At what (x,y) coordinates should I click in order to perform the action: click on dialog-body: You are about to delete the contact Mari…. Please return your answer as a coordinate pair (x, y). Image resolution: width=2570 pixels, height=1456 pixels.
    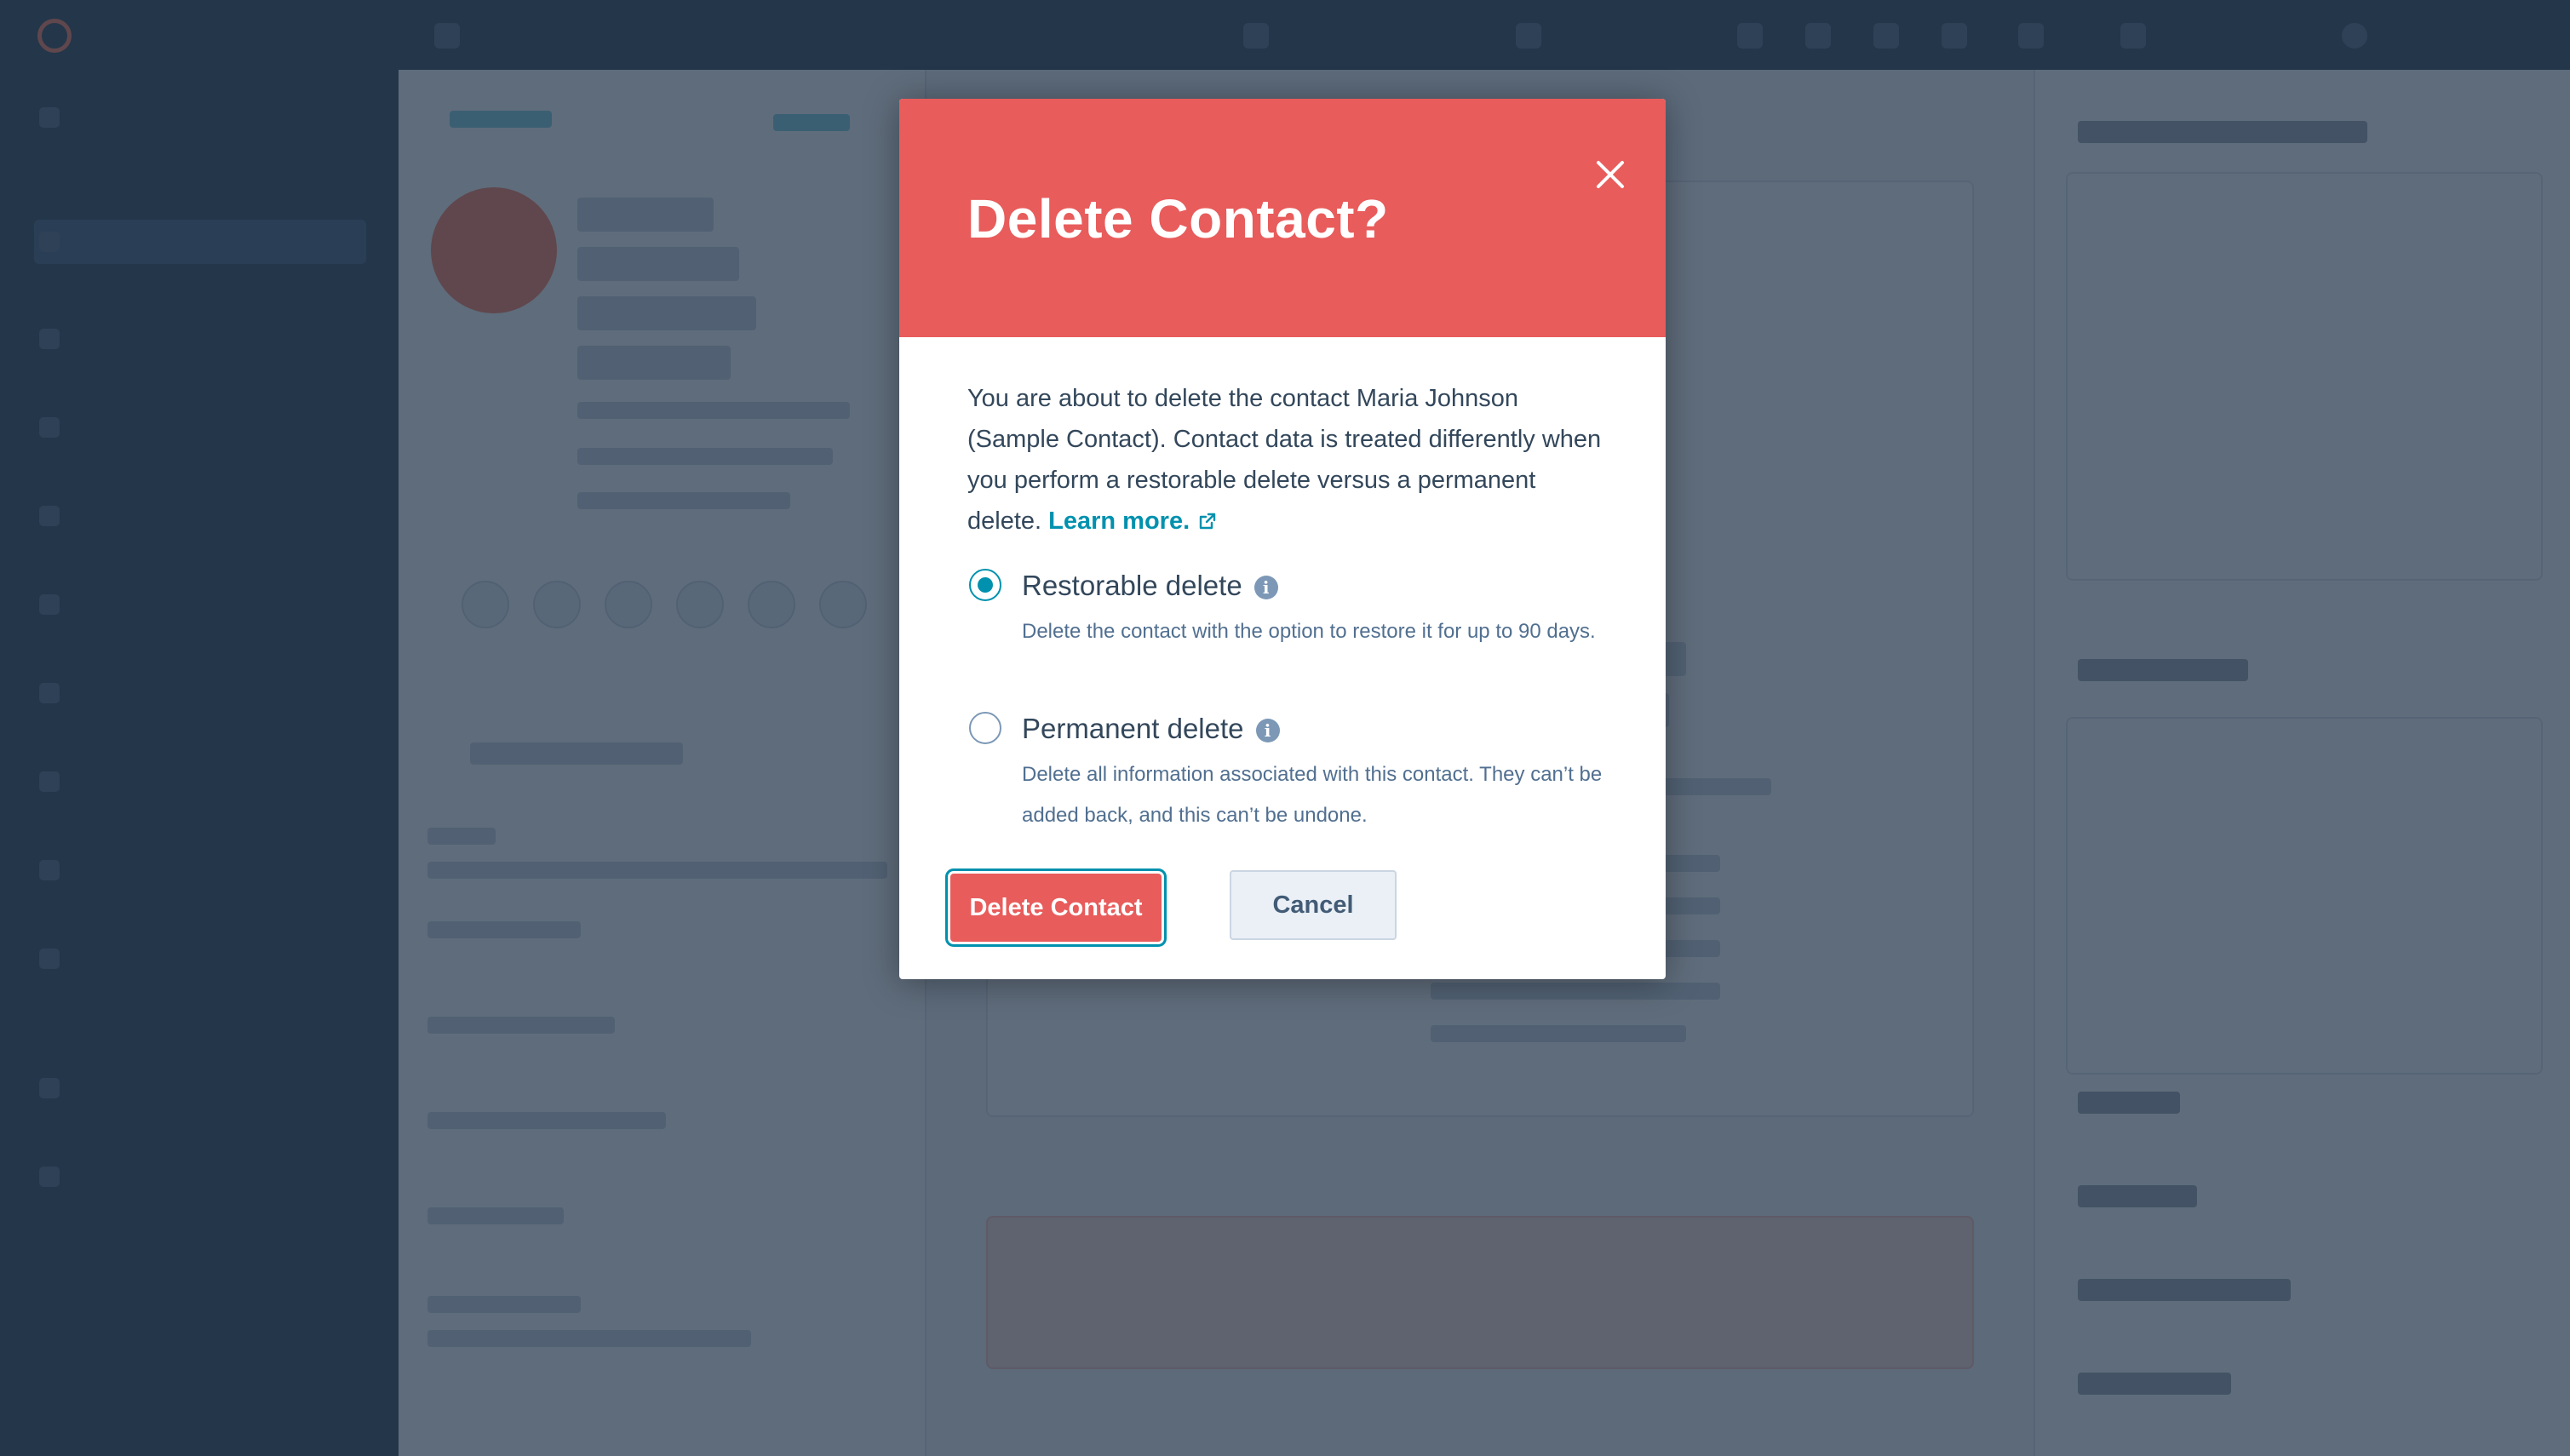
    Looking at the image, I should click on (1291, 460).